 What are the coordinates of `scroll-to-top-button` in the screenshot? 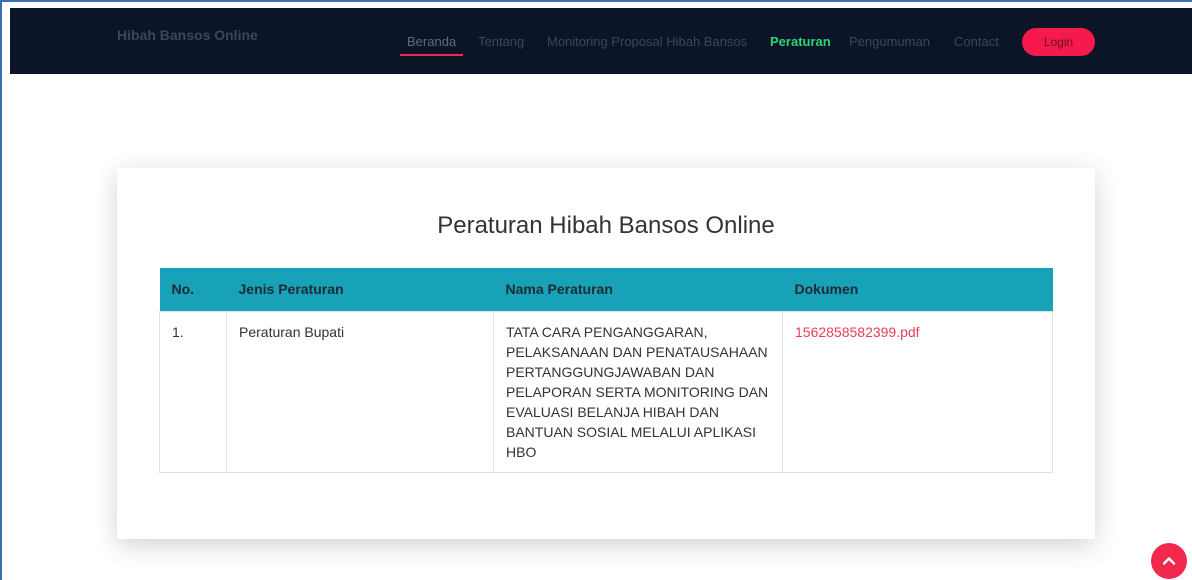 It's located at (1169, 561).